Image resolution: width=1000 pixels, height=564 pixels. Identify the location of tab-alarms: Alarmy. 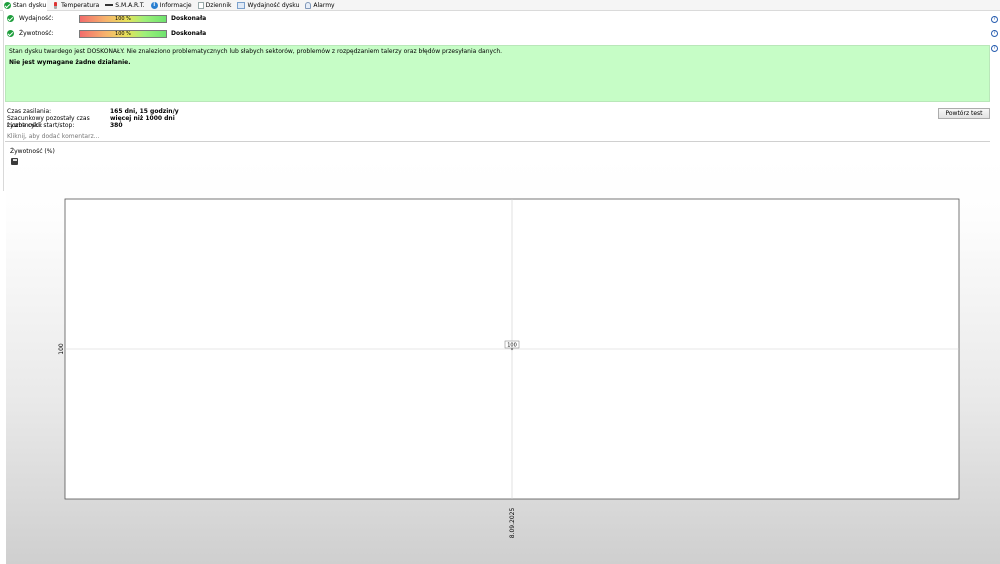
(319, 5).